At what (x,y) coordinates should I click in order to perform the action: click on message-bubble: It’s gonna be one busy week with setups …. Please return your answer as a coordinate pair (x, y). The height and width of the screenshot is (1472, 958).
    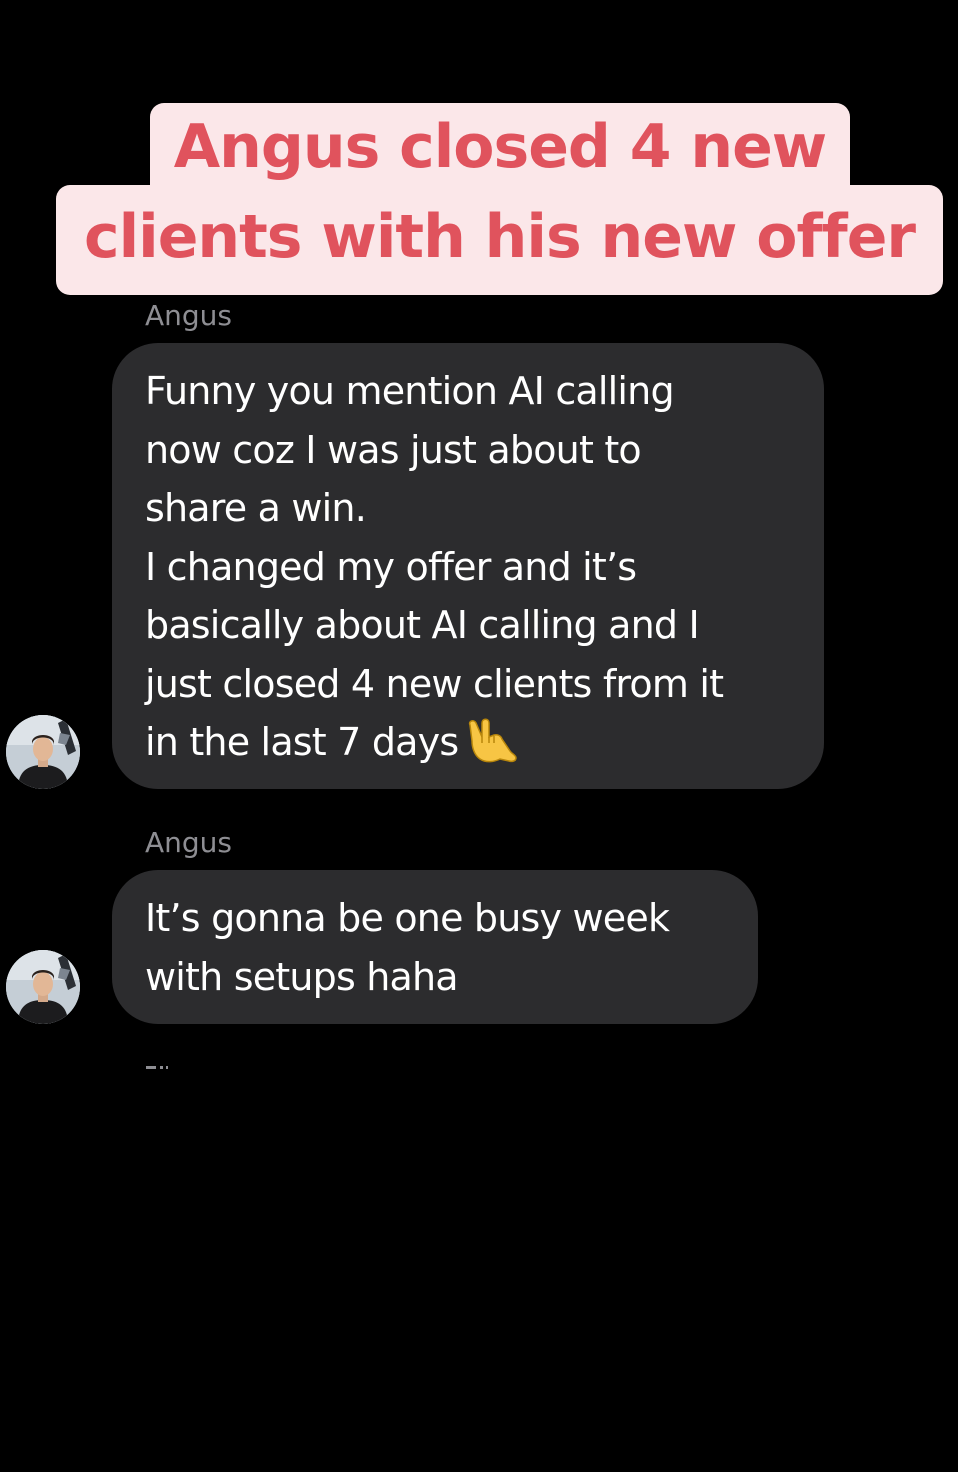
    Looking at the image, I should click on (435, 947).